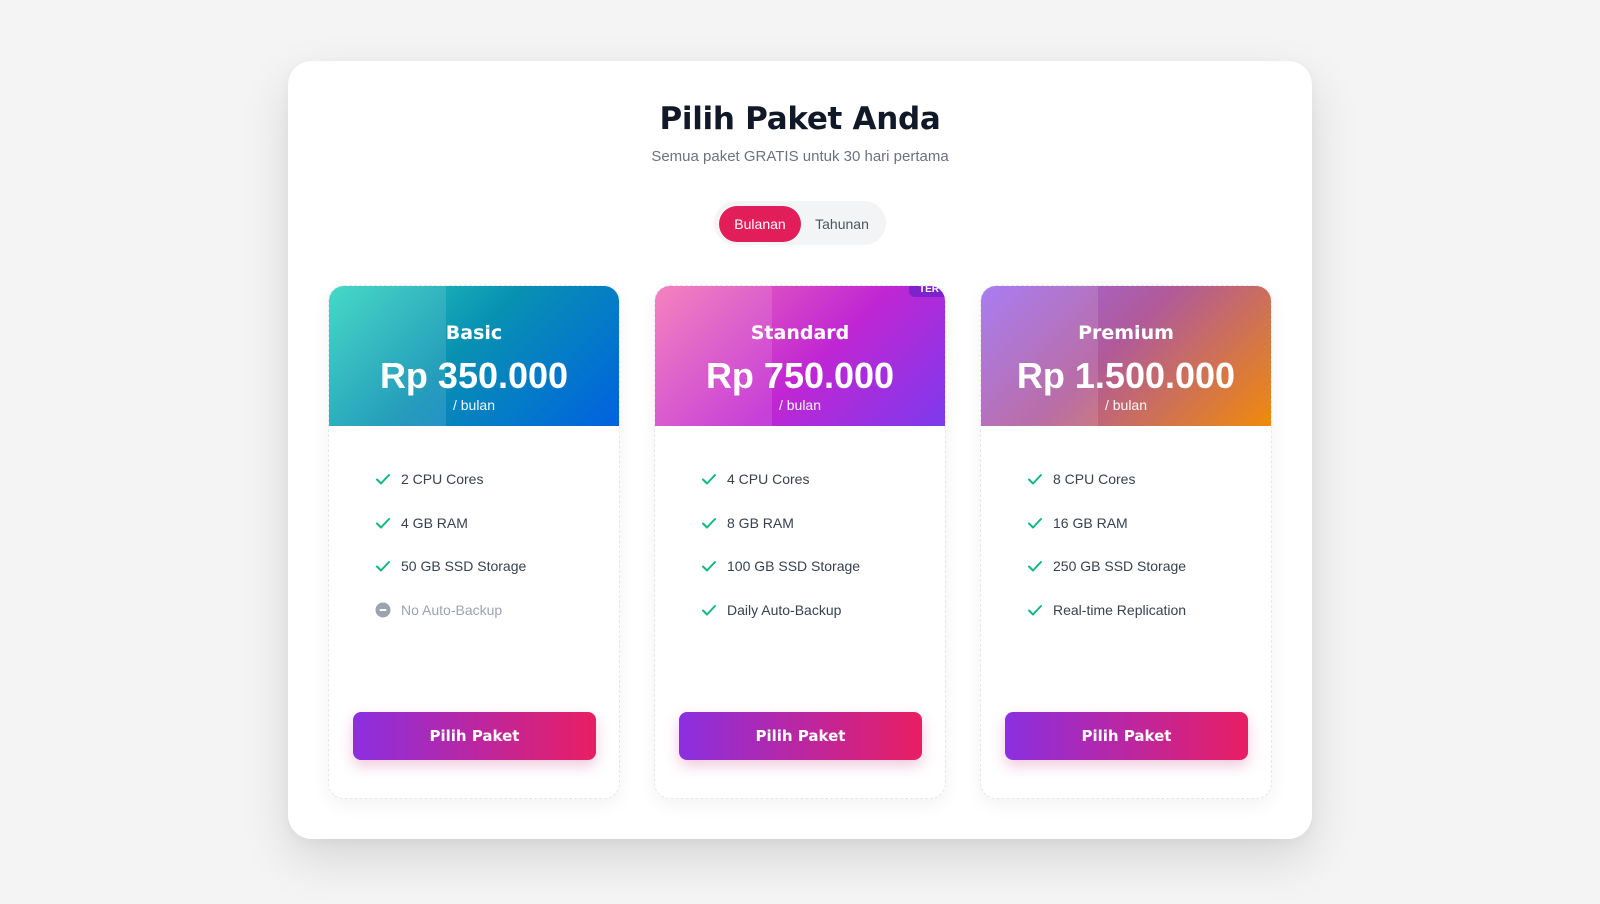 Image resolution: width=1600 pixels, height=904 pixels. What do you see at coordinates (800, 736) in the screenshot?
I see `choose-plan-button-standard: Pilih Paket` at bounding box center [800, 736].